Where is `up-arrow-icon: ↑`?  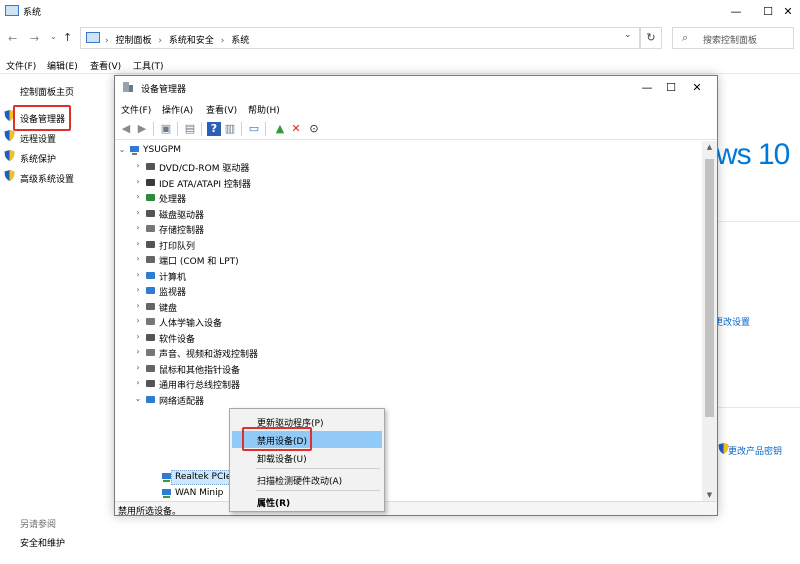 up-arrow-icon: ↑ is located at coordinates (67, 37).